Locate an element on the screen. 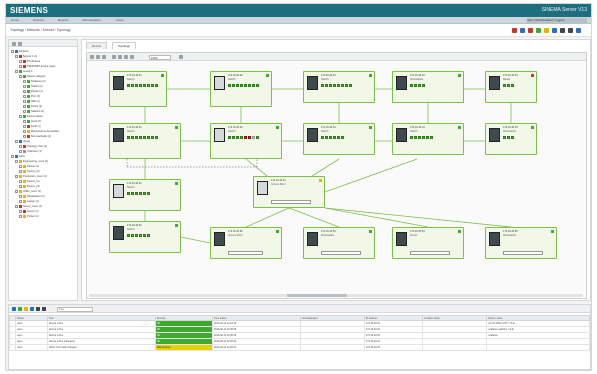 This screenshot has height=374, width=597. device-node: 172.16.40.34 Switch is located at coordinates (428, 139).